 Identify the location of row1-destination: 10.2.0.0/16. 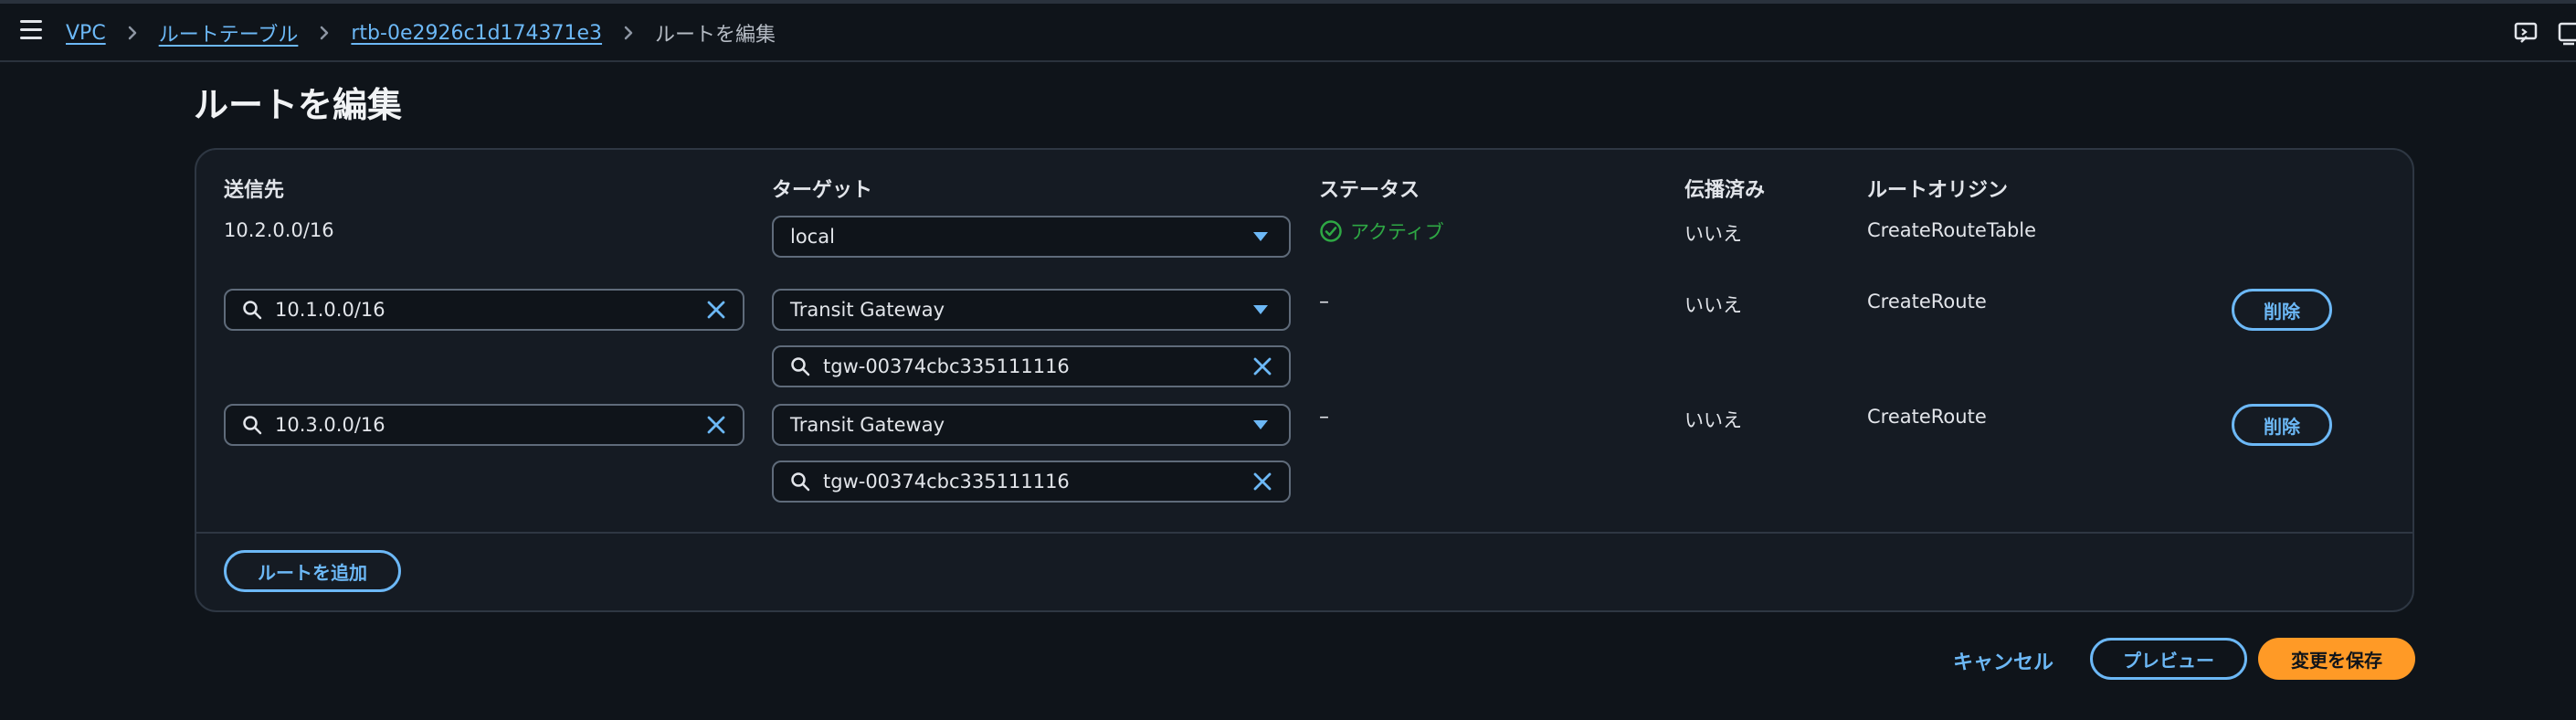
(279, 230).